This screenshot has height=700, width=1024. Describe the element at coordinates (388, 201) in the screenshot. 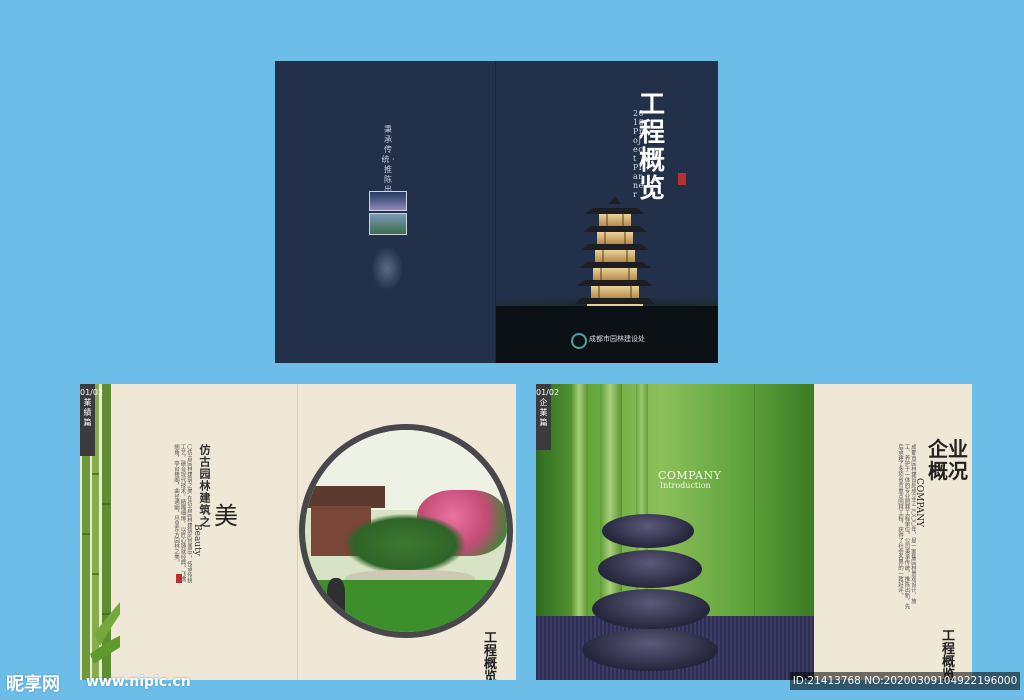

I see `night-building-thumbnail` at that location.